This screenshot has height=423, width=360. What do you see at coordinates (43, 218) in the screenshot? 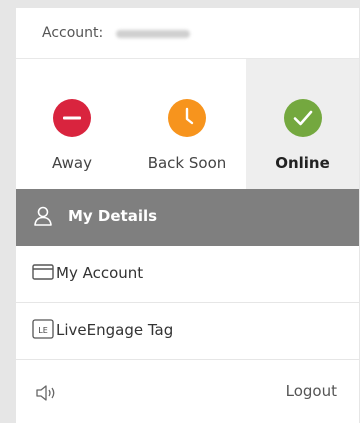
I see `user-icon` at bounding box center [43, 218].